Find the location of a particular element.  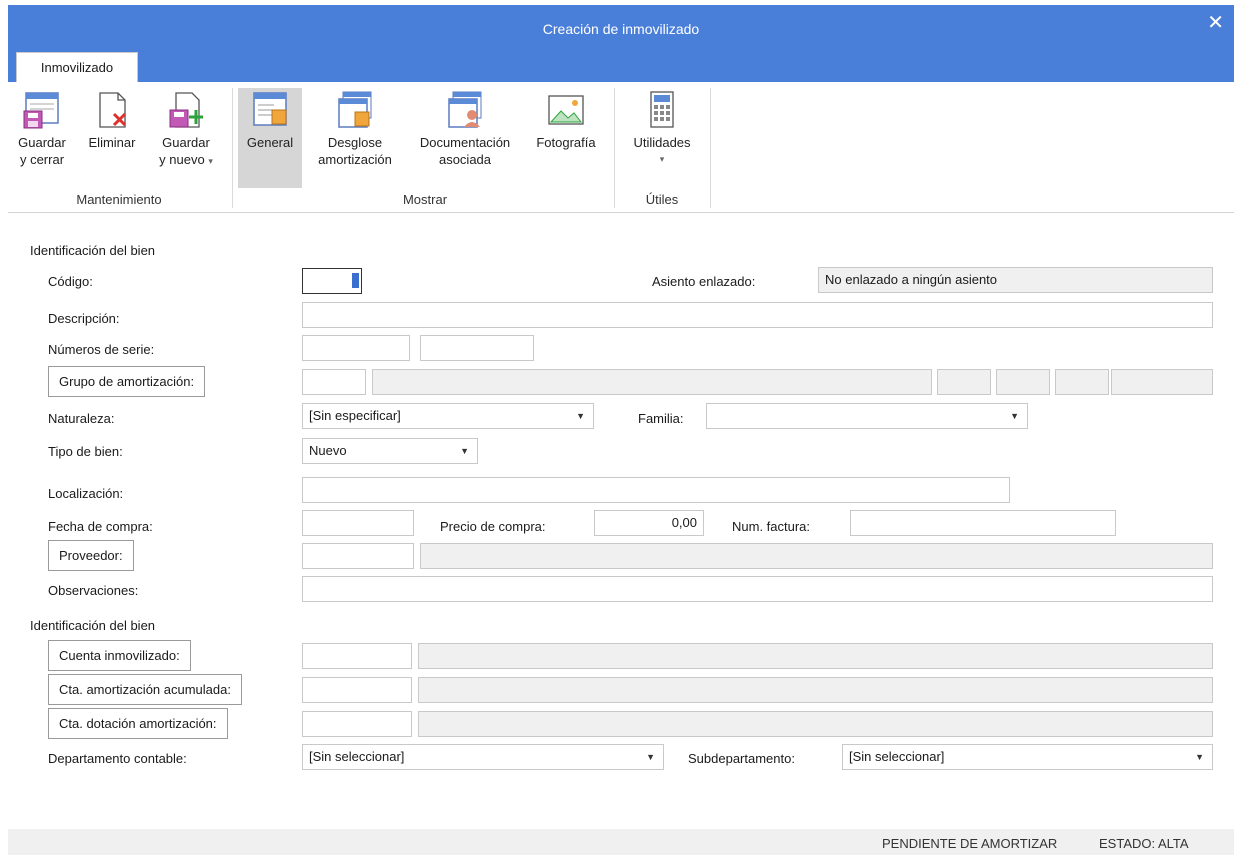

title-bar: Creación de inmovilizado ✕ is located at coordinates (621, 28).